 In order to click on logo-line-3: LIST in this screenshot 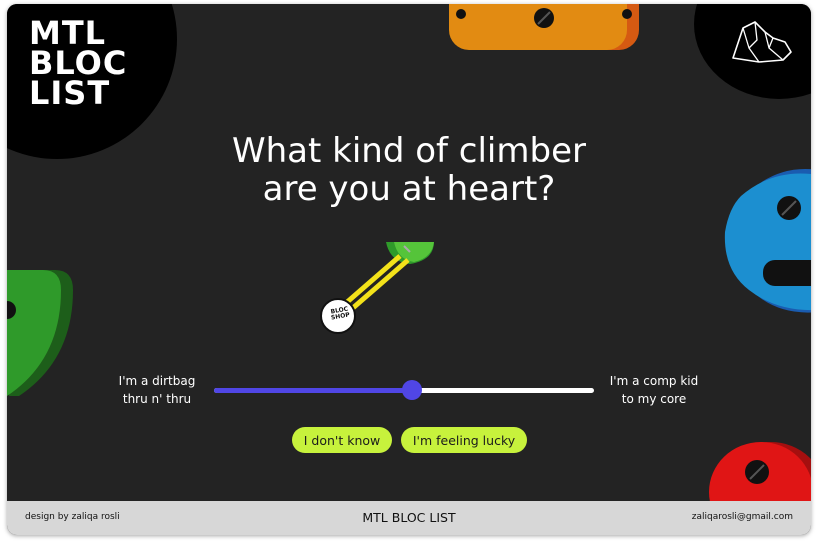, I will do `click(70, 93)`.